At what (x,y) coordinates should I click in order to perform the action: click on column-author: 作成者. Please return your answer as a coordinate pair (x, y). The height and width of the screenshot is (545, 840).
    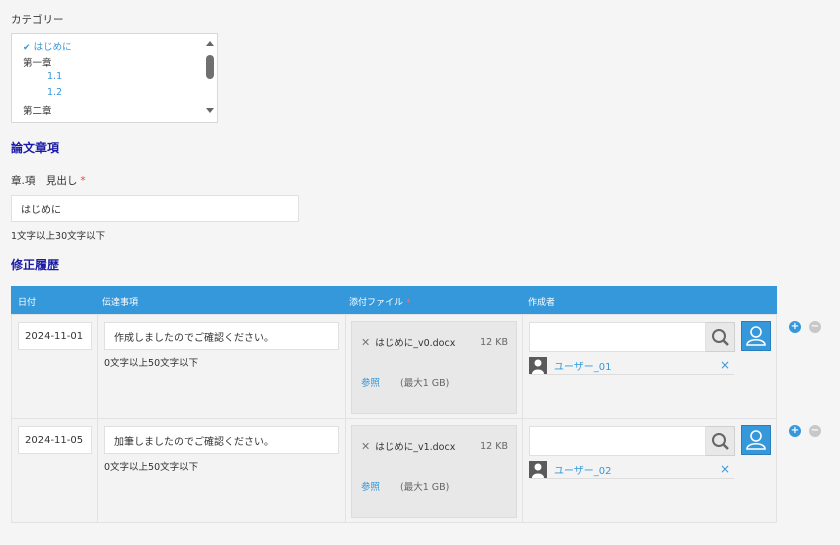
    Looking at the image, I should click on (542, 303).